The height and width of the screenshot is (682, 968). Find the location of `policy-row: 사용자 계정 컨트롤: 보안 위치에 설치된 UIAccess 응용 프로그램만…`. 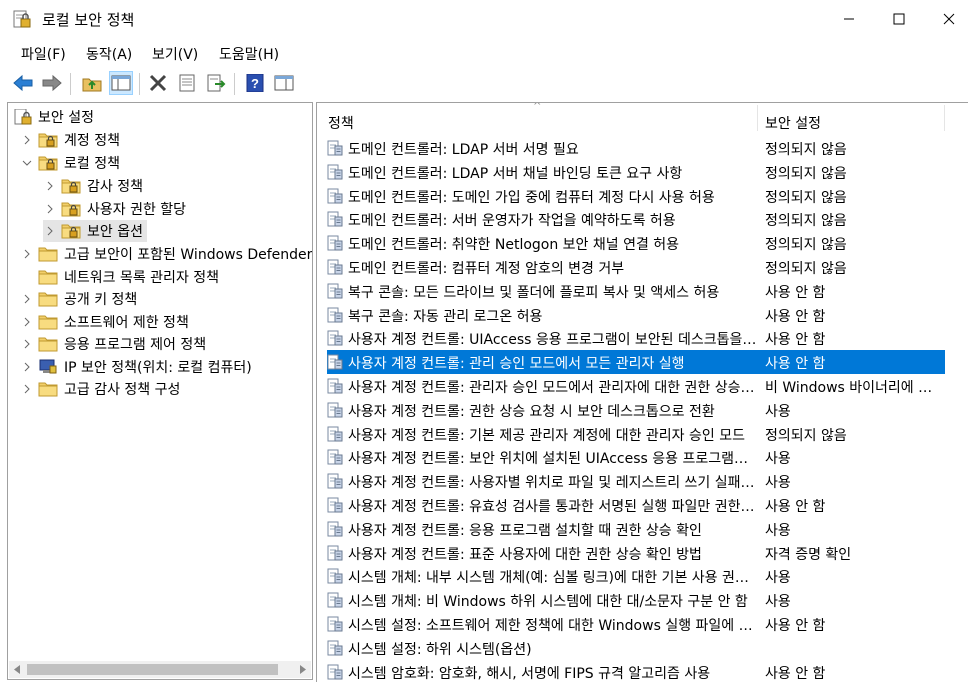

policy-row: 사용자 계정 컨트롤: 보안 위치에 설치된 UIAccess 응용 프로그램만… is located at coordinates (631, 457).